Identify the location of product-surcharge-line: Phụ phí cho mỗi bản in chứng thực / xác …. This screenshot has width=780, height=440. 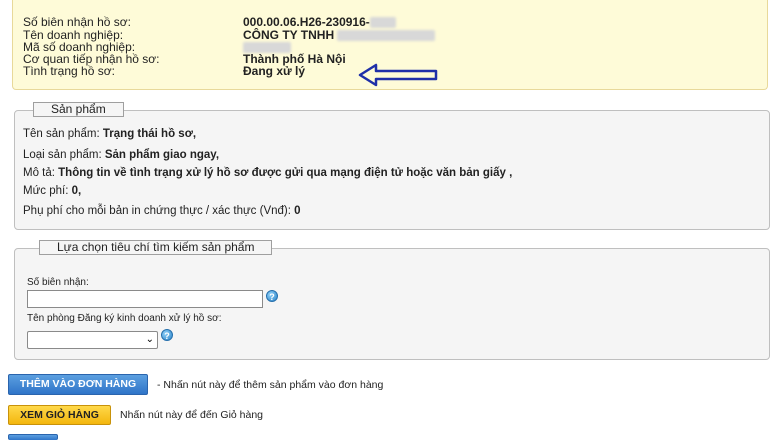
(162, 211).